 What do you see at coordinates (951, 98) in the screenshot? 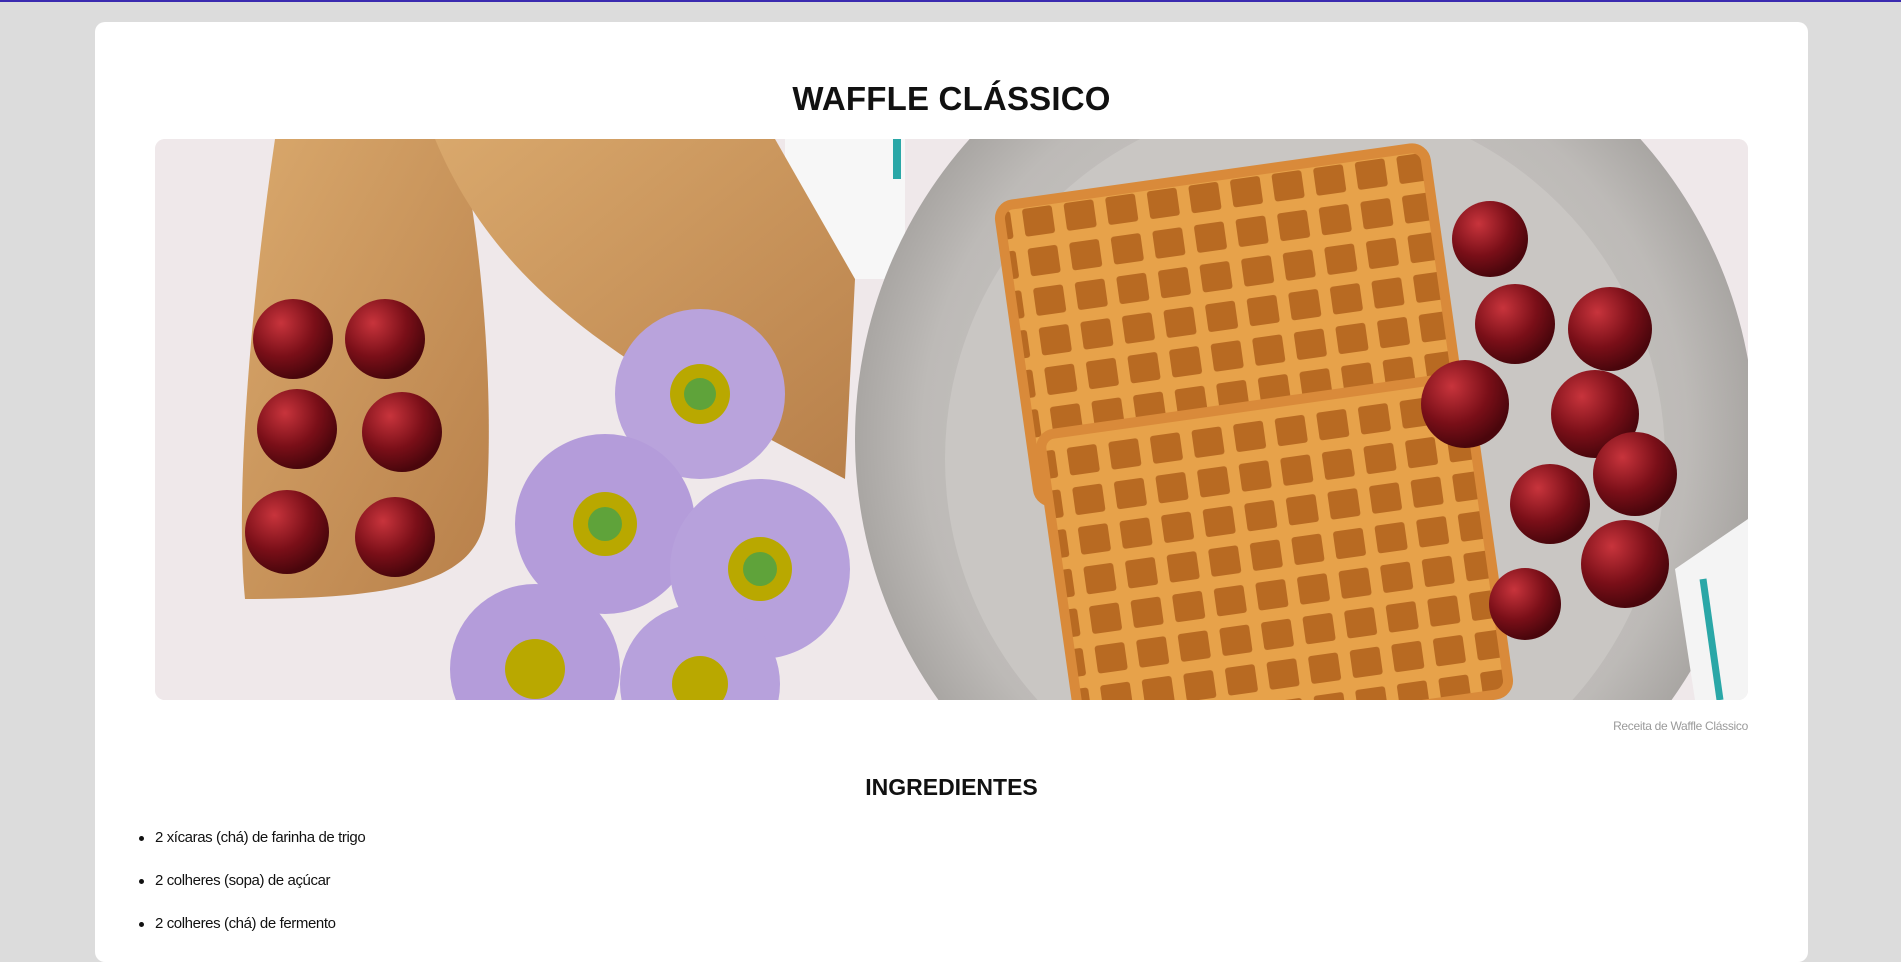
I see `recipe-title: WAFFLE CLÁSSICO` at bounding box center [951, 98].